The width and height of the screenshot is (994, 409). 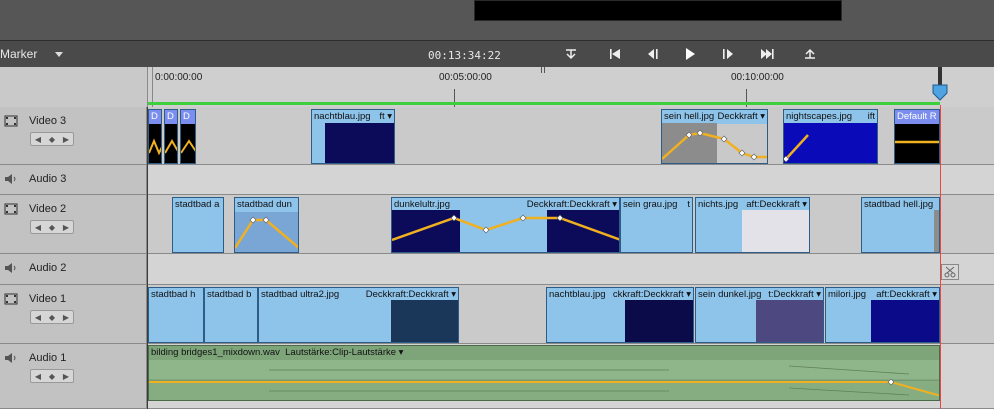 I want to click on clip-label: stadtbad ultra2.jpg, so click(x=300, y=294).